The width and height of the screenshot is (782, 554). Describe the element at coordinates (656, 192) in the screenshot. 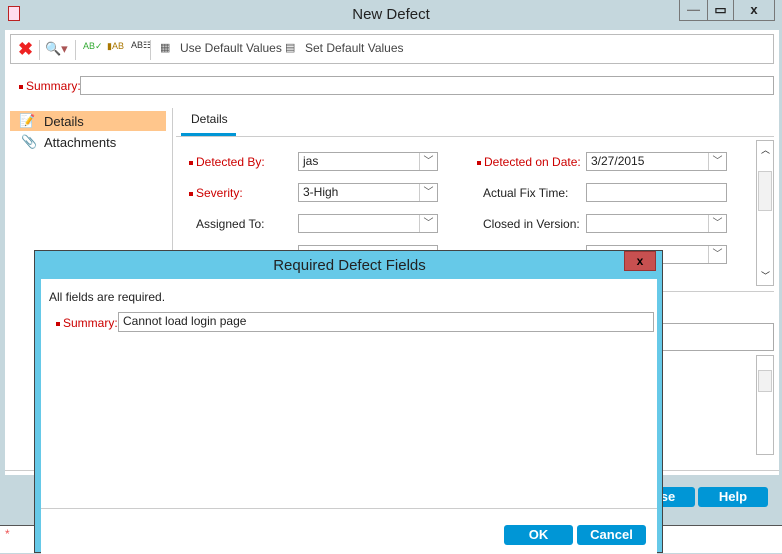

I see `fix-time-input` at that location.